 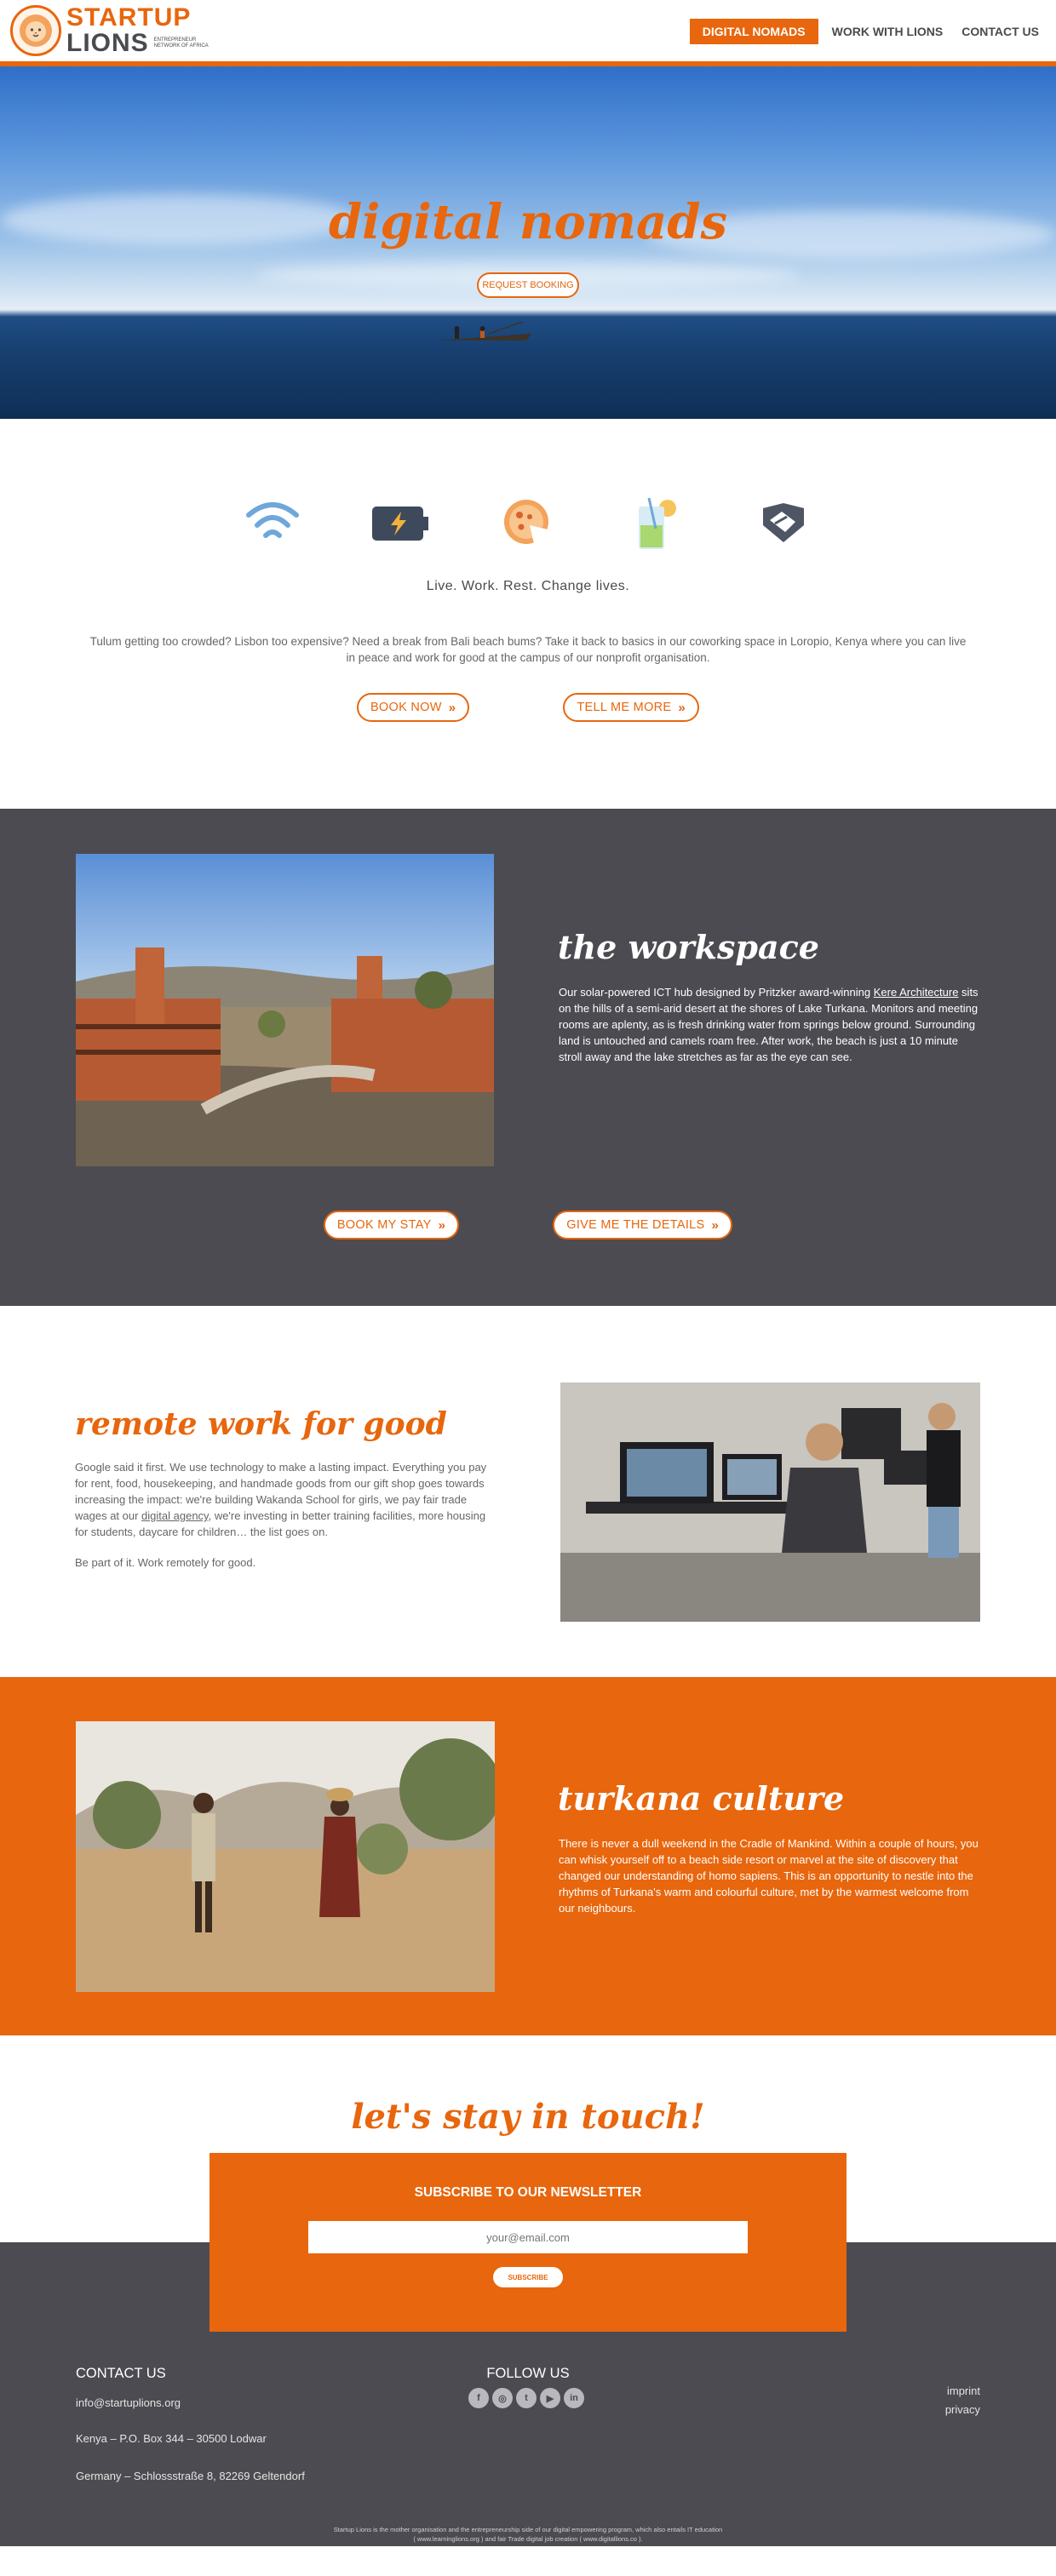 I want to click on stay-in-touch-title: let's stay in touch!, so click(x=528, y=2117).